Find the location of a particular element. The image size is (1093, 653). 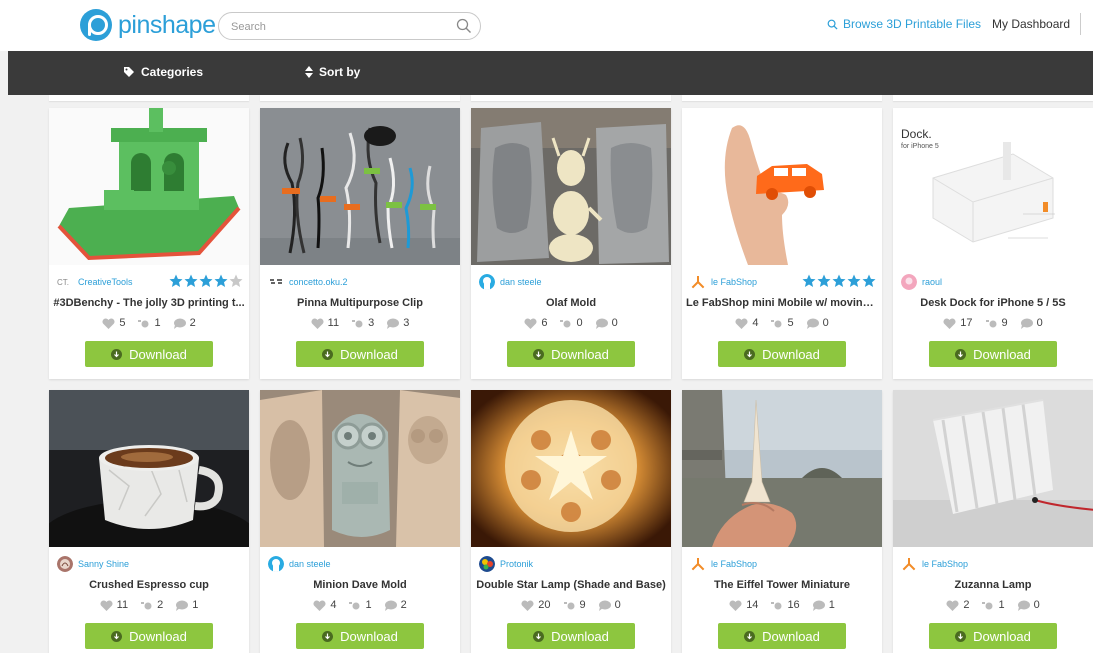

like-count: 17 is located at coordinates (966, 323).